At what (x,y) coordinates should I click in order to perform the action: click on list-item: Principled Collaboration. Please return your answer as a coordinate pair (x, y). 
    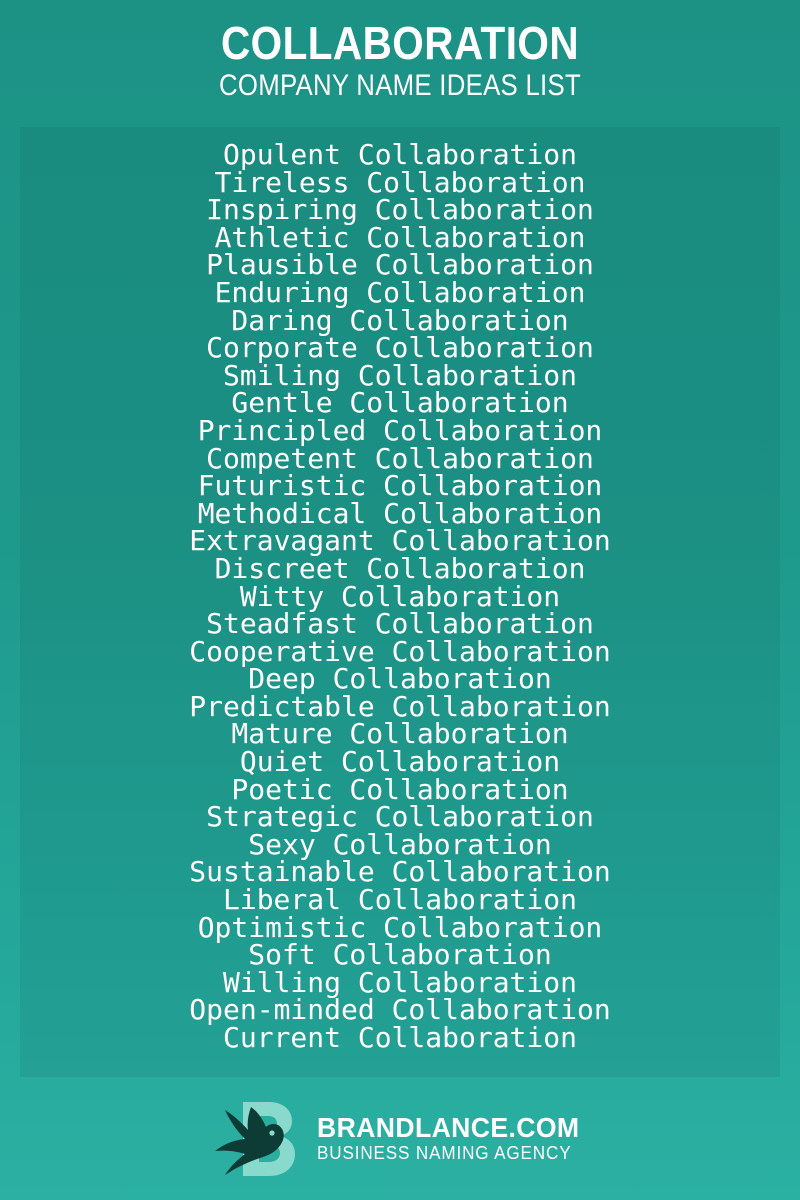
    Looking at the image, I should click on (400, 430).